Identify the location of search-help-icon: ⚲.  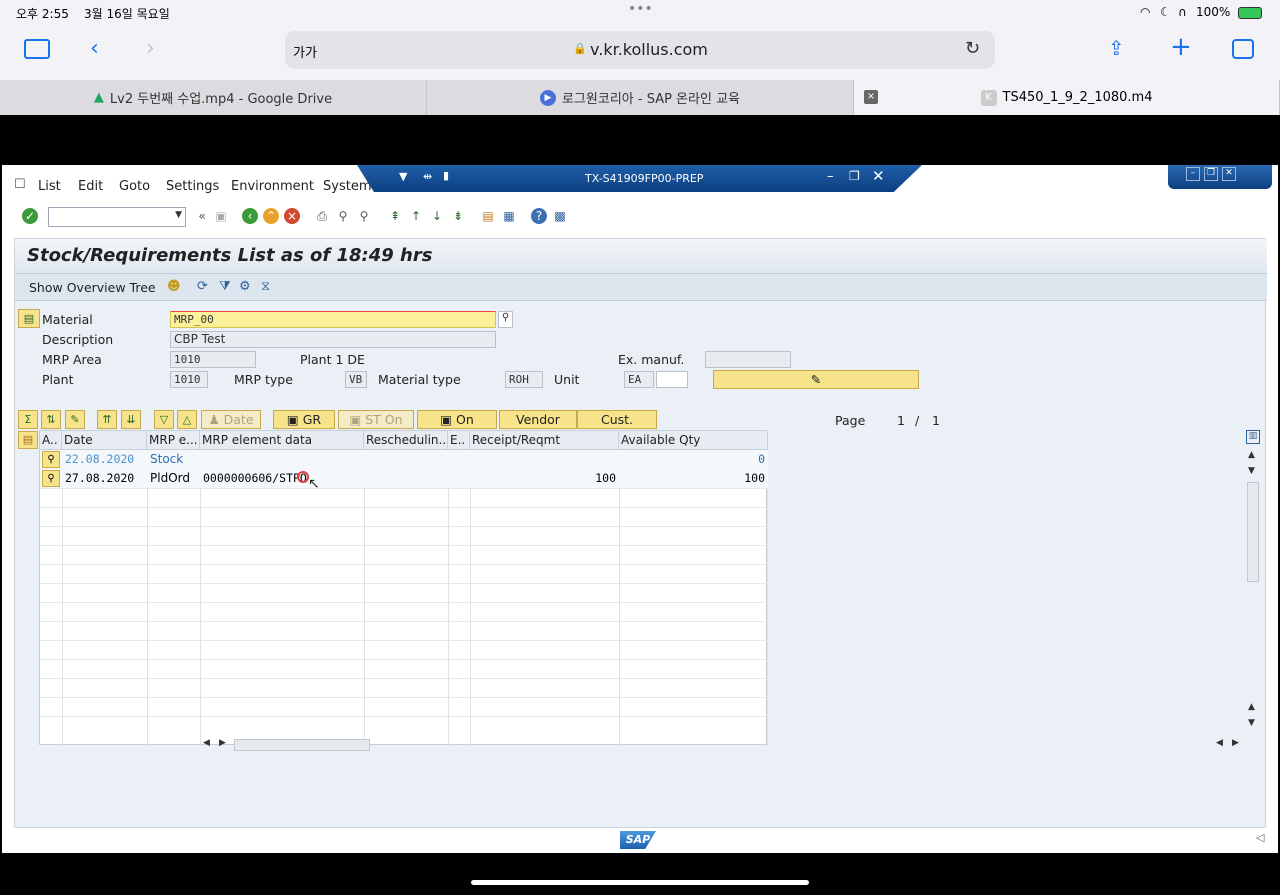
(505, 319).